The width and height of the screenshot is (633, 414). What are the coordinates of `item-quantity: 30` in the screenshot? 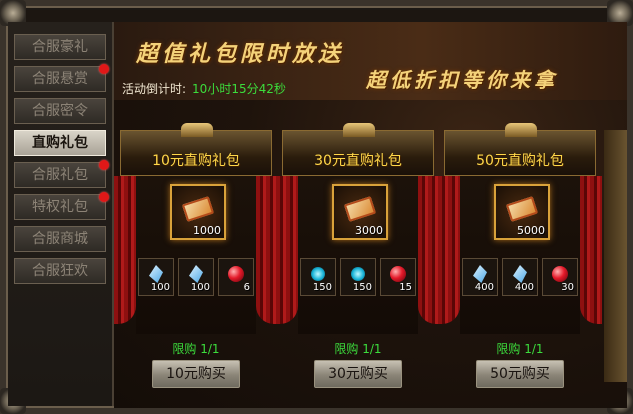 It's located at (567, 287).